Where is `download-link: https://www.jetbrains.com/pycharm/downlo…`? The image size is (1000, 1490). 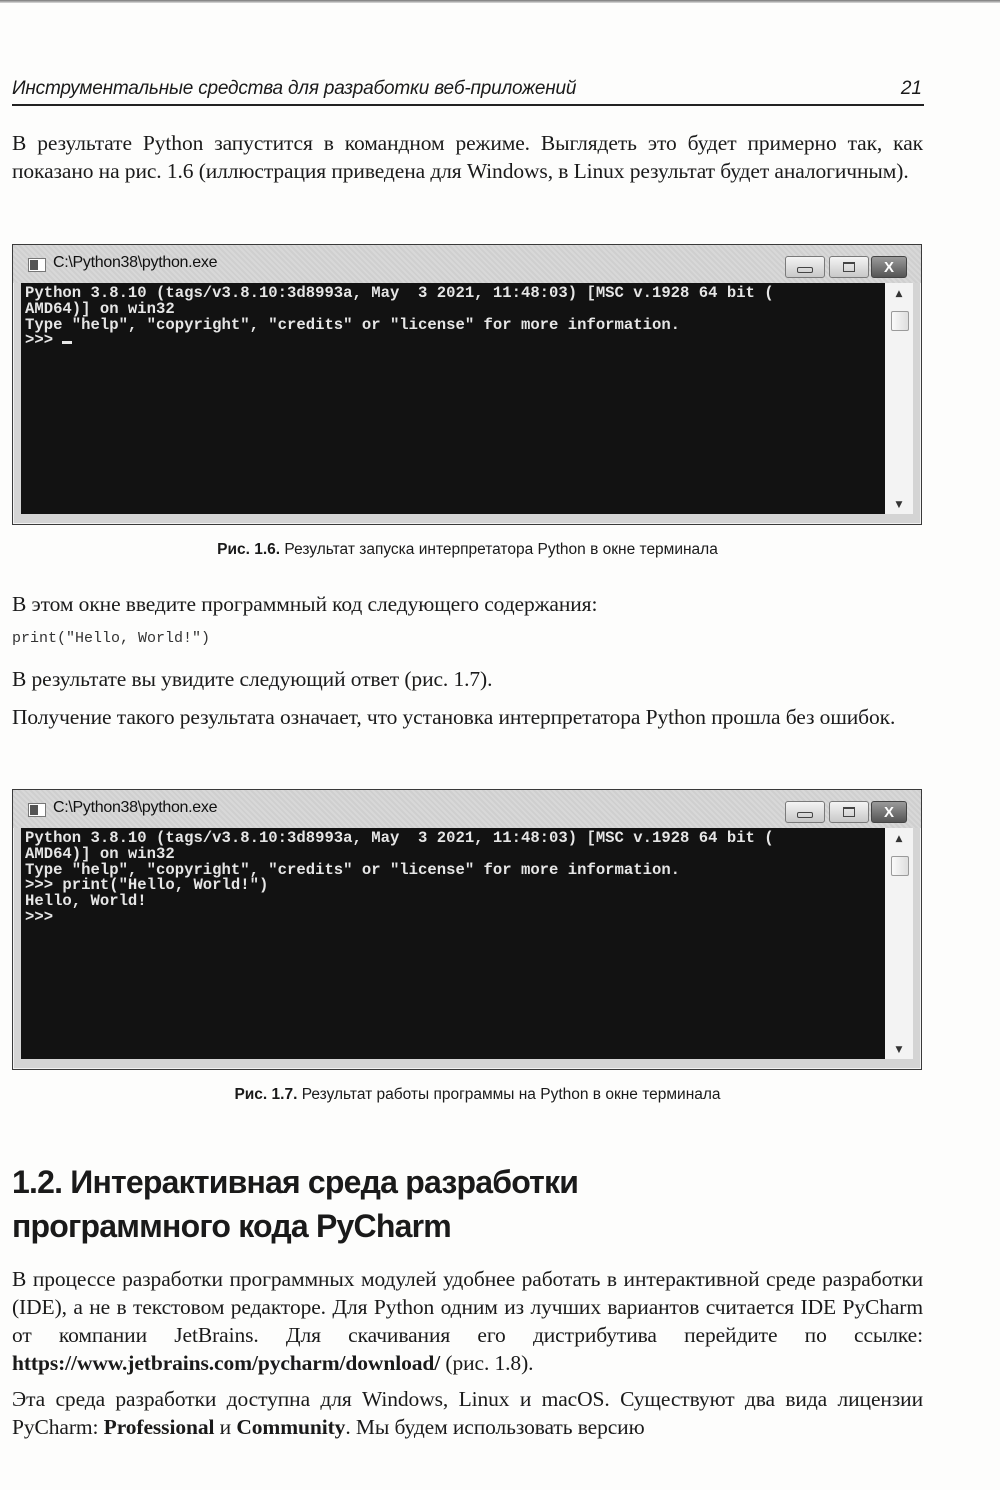 download-link: https://www.jetbrains.com/pycharm/downlo… is located at coordinates (226, 1363).